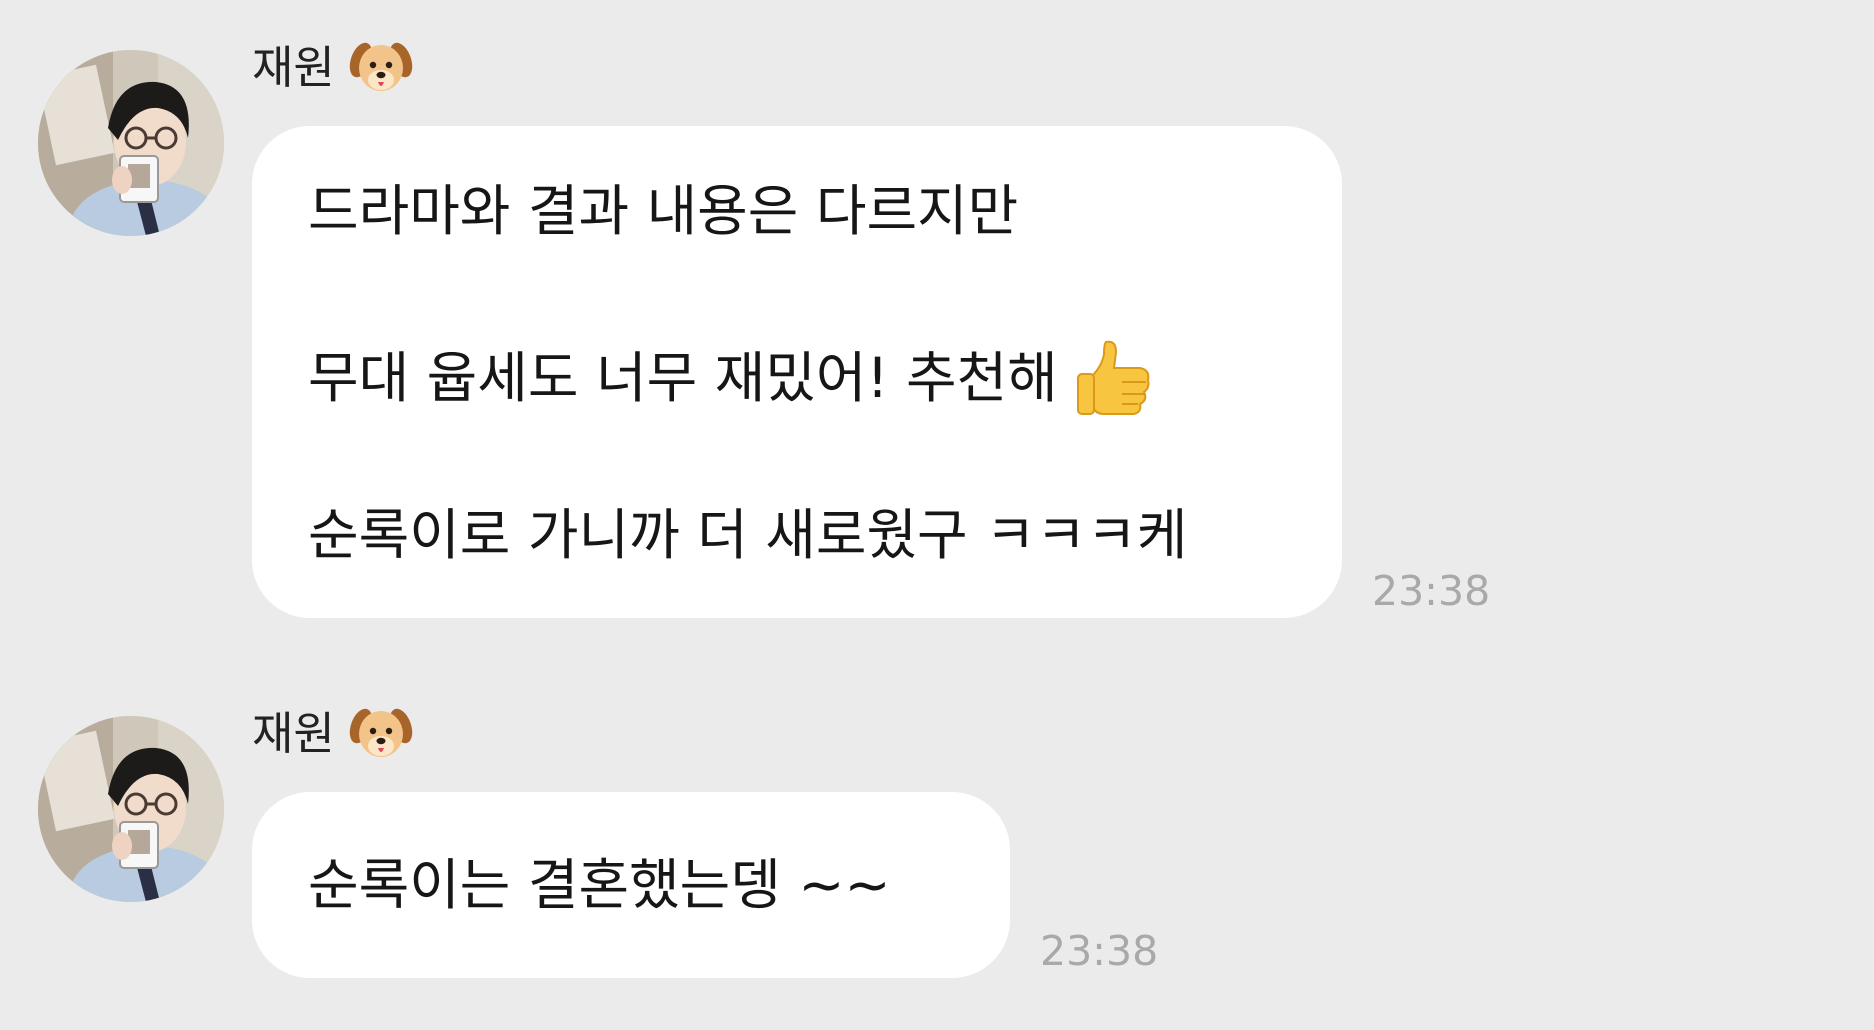  I want to click on message-text-line: 순록이는 결혼했는뎅 ~~, so click(599, 885).